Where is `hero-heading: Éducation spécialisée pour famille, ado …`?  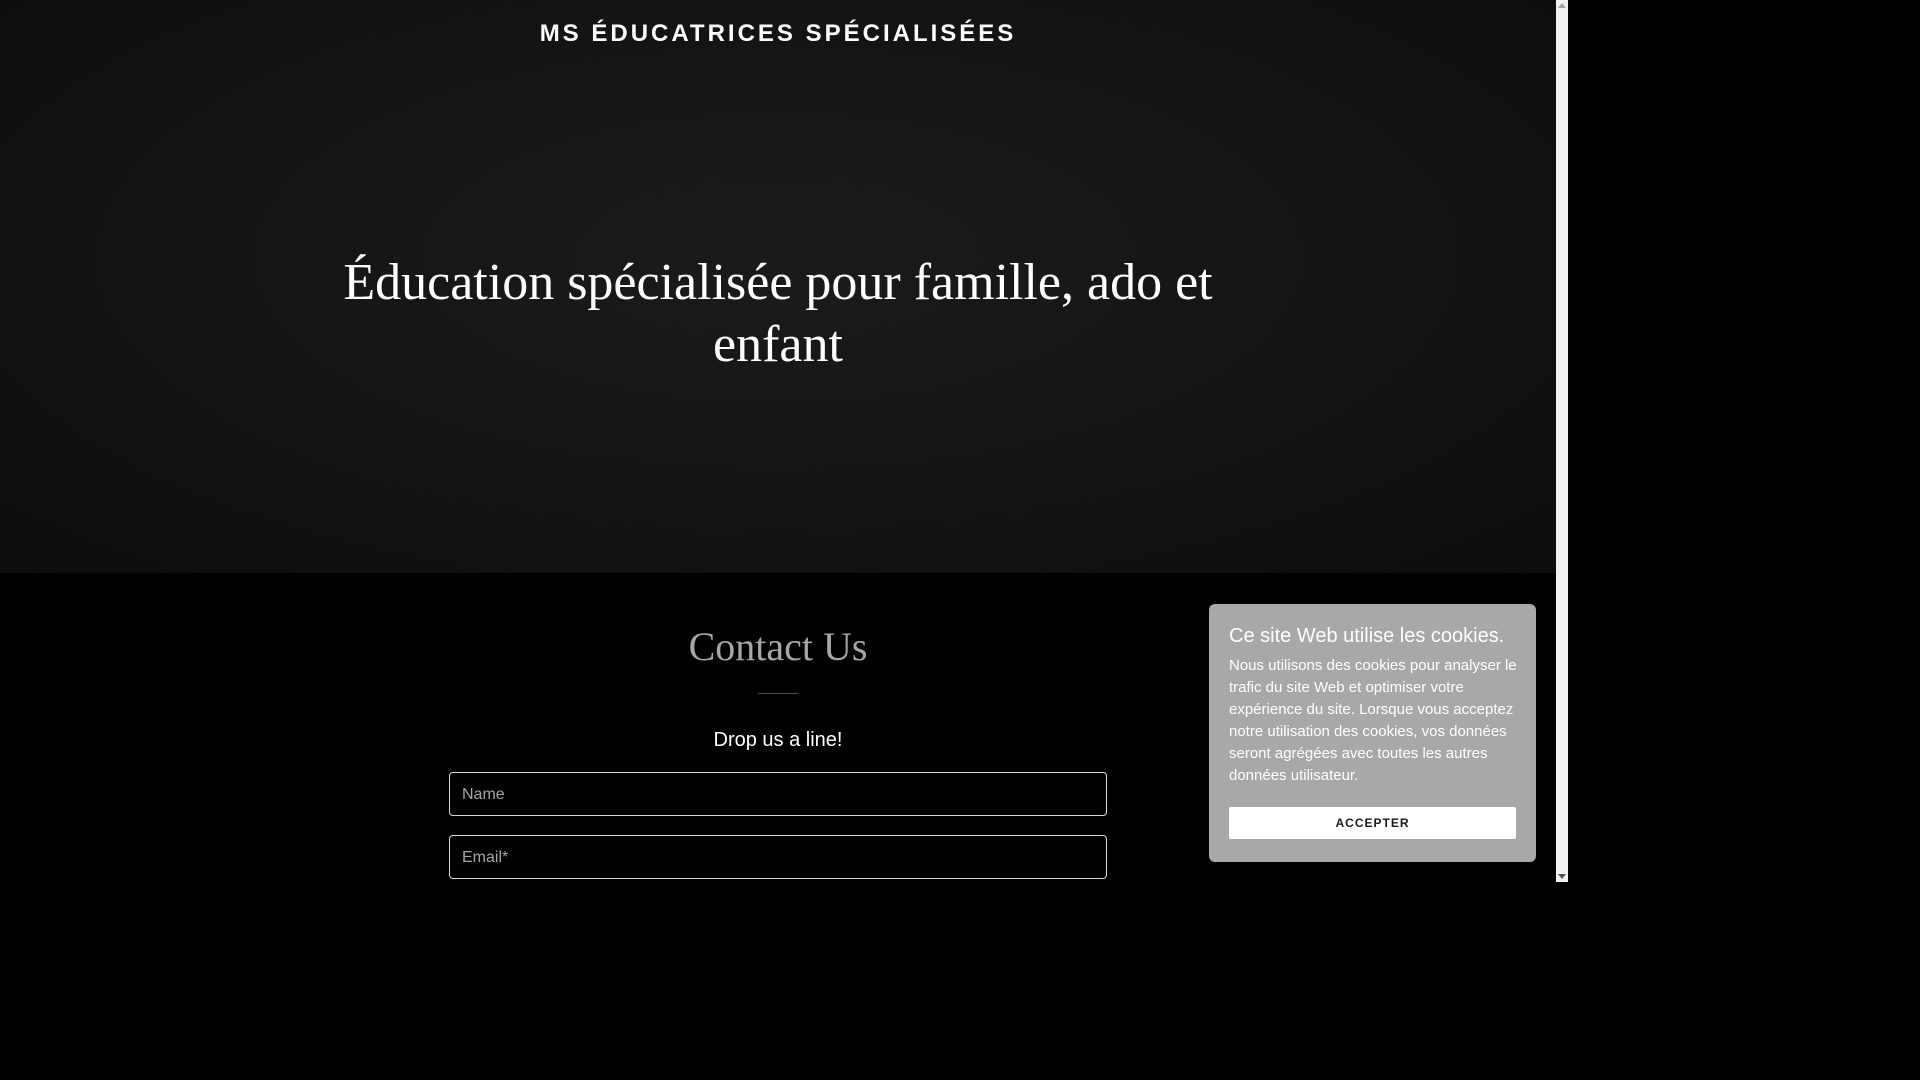
hero-heading: Éducation spécialisée pour famille, ado … is located at coordinates (778, 313).